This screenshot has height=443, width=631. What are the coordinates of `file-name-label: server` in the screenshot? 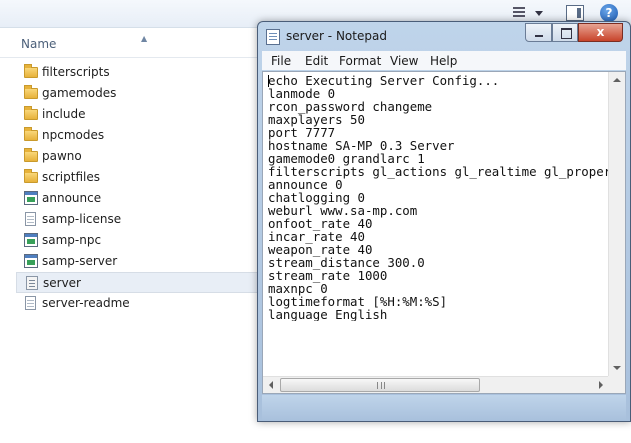 It's located at (62, 283).